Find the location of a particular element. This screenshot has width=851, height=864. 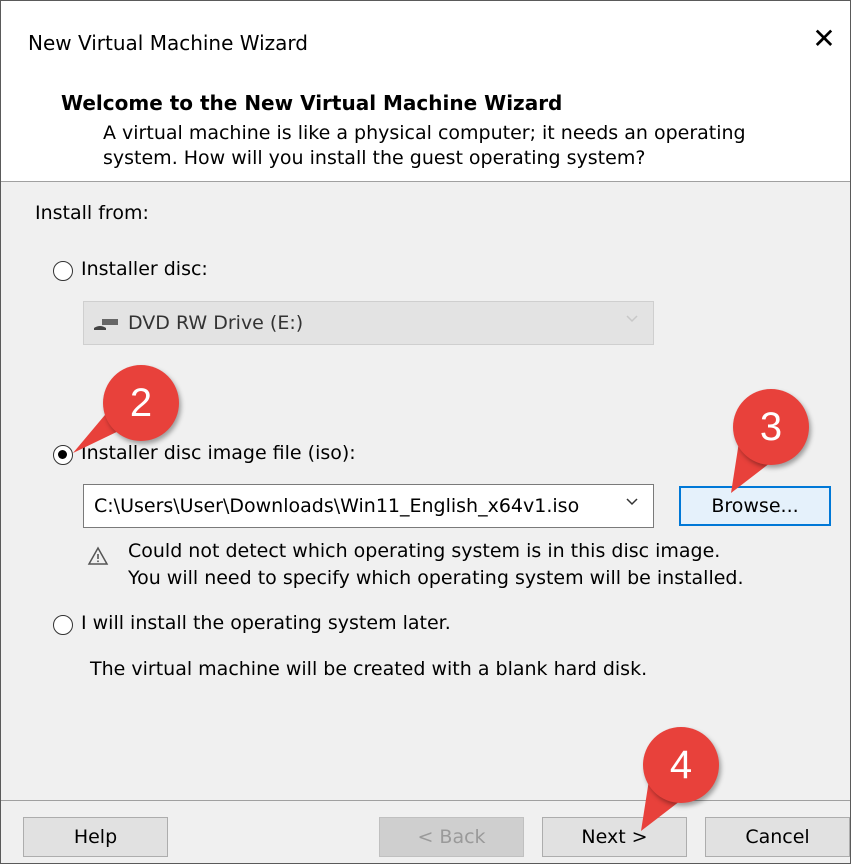

back-button: < Back is located at coordinates (451, 837).